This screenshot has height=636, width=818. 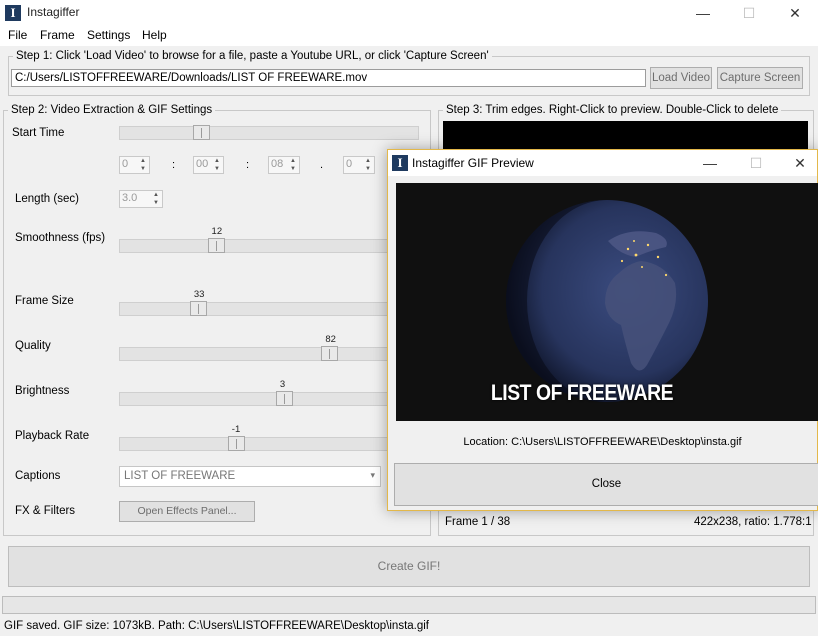 What do you see at coordinates (236, 443) in the screenshot?
I see `playback-rate-slider-thumb` at bounding box center [236, 443].